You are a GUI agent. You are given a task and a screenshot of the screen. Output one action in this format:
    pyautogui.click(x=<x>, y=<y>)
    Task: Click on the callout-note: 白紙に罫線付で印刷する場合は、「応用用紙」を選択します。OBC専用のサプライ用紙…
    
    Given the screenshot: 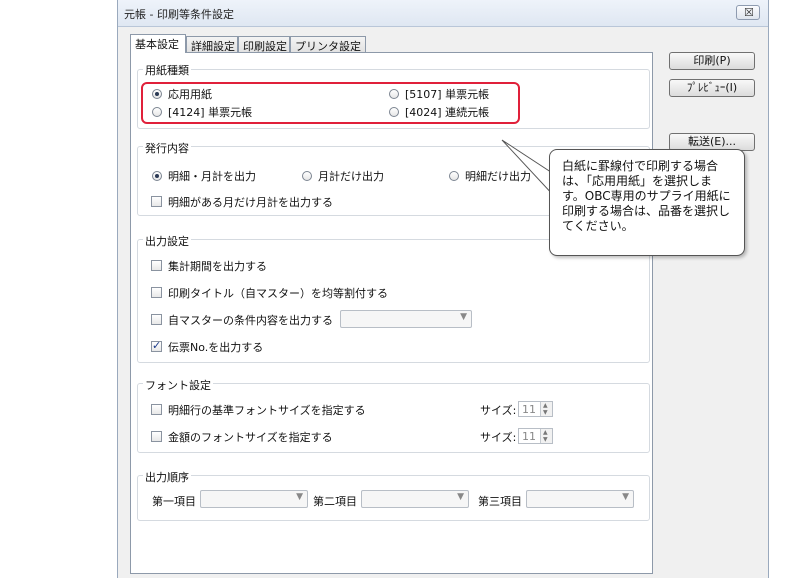 What is the action you would take?
    pyautogui.click(x=647, y=202)
    